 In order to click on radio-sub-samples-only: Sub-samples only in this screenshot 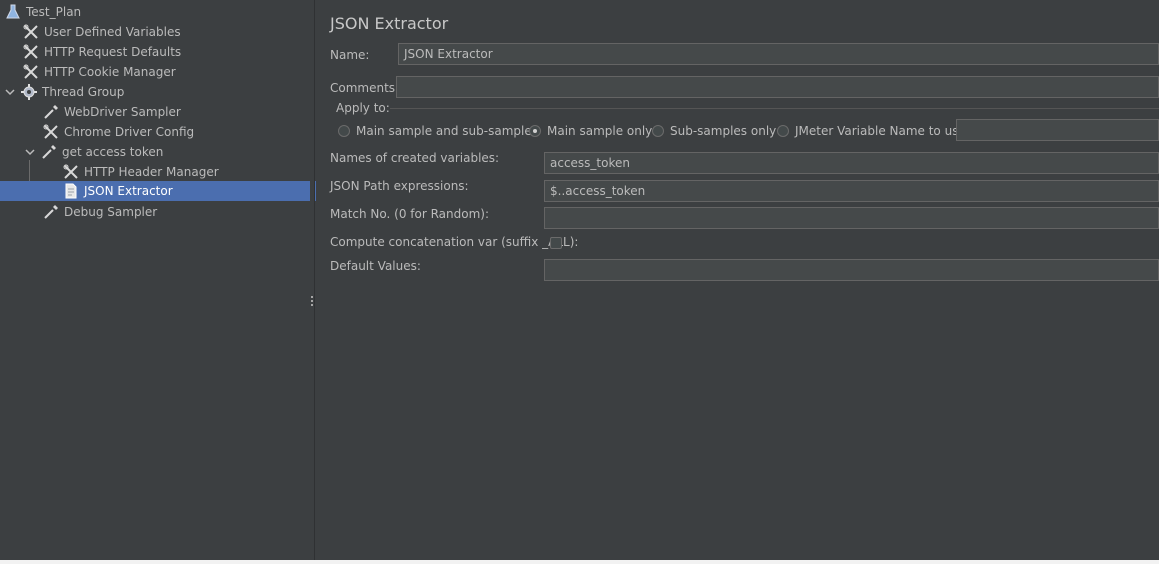, I will do `click(714, 131)`.